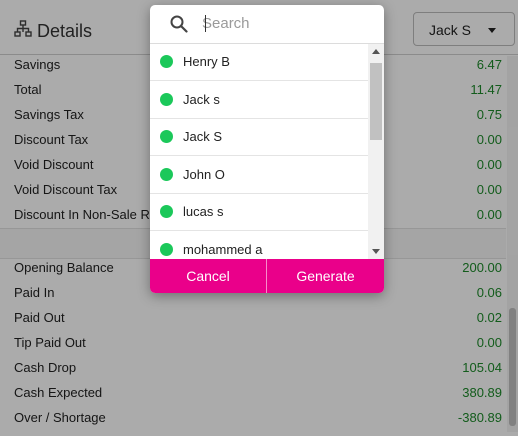 The image size is (518, 436). What do you see at coordinates (205, 23) in the screenshot?
I see `text-cursor` at bounding box center [205, 23].